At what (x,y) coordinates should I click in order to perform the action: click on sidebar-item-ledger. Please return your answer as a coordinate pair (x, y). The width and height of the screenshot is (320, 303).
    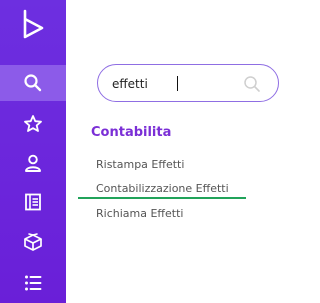
    Looking at the image, I should click on (33, 202).